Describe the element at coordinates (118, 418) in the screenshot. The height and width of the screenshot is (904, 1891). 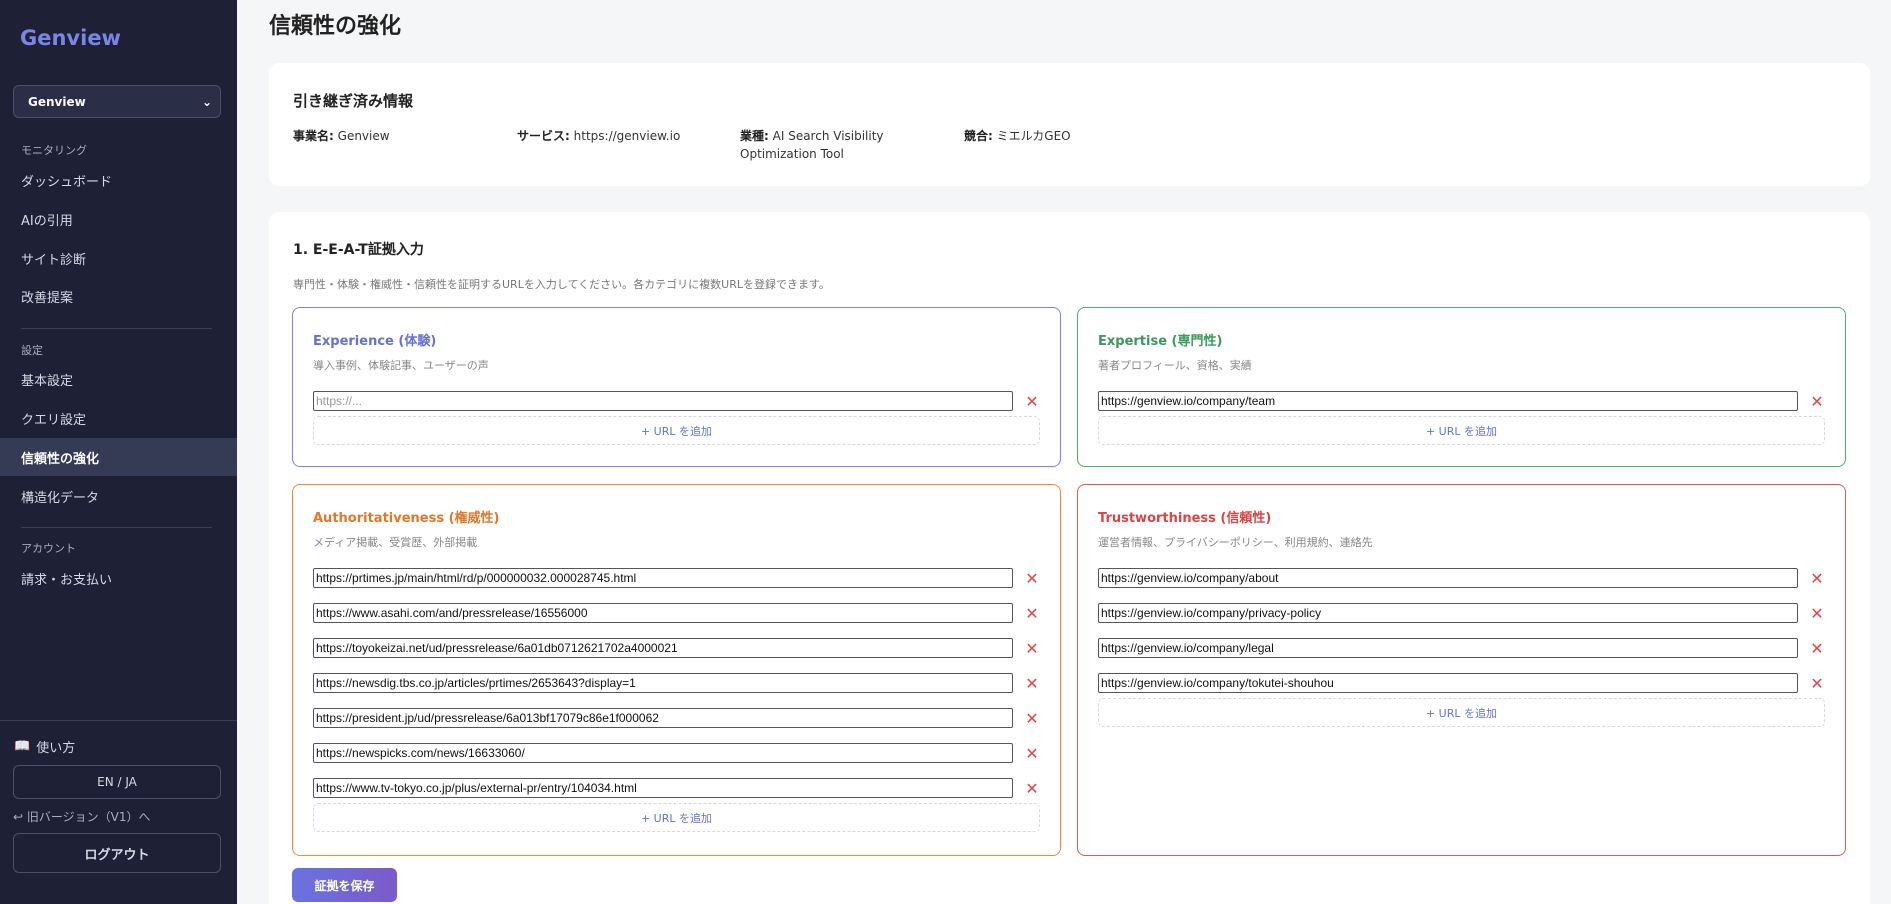
I see `sidebar-item-query-settings: クエリ設定` at that location.